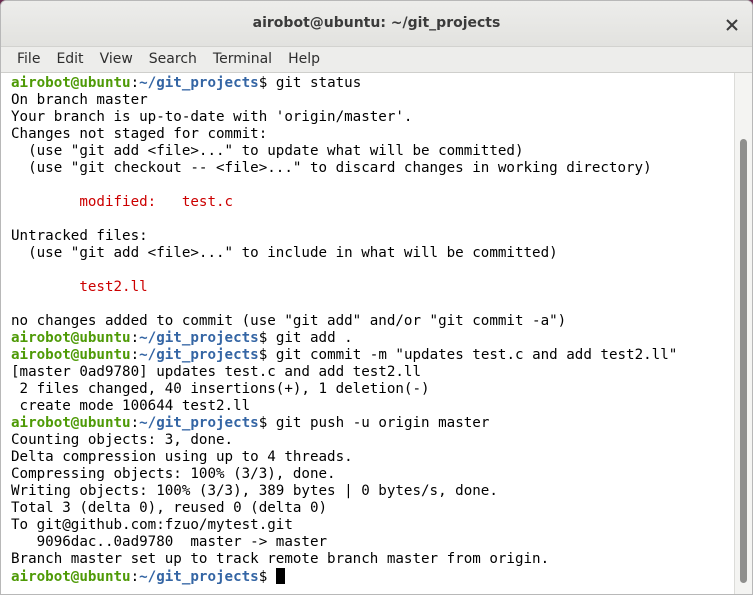  What do you see at coordinates (376, 60) in the screenshot?
I see `menu-bar: File Edit View Search Terminal Help` at bounding box center [376, 60].